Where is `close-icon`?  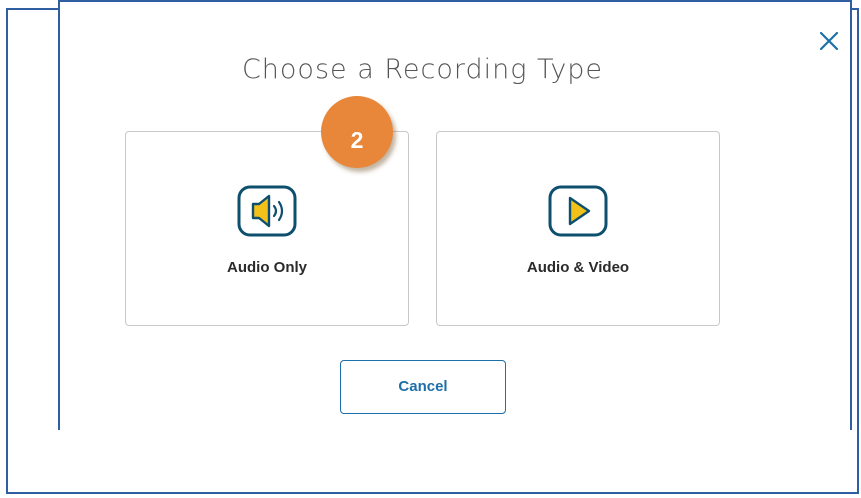 close-icon is located at coordinates (829, 41).